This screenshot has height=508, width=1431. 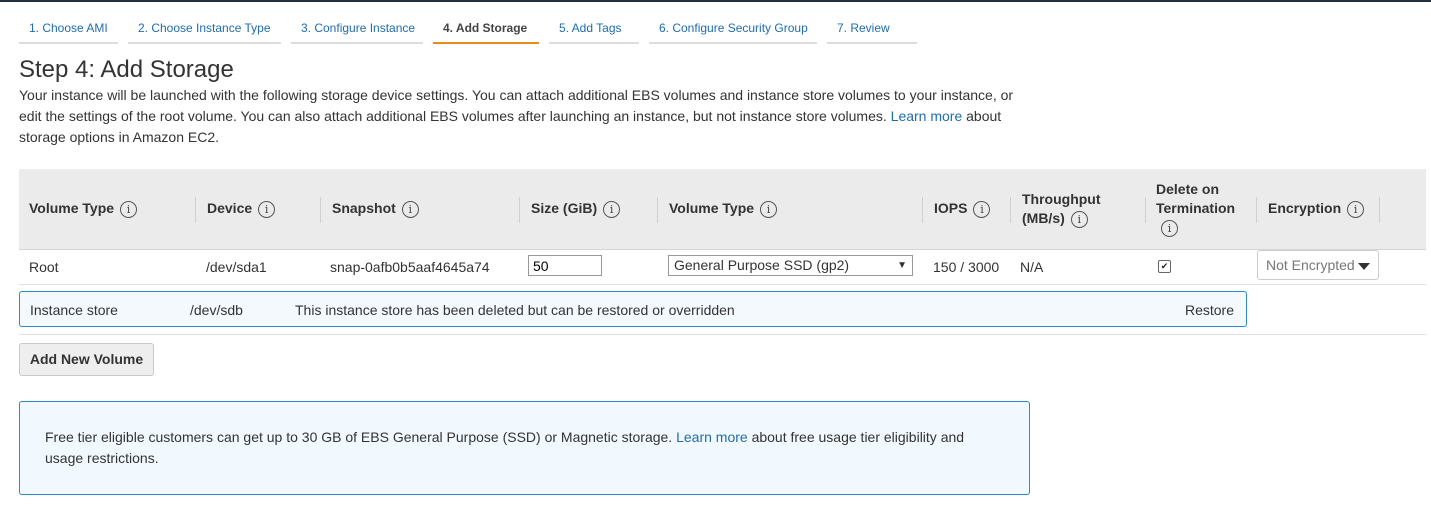 What do you see at coordinates (1209, 310) in the screenshot?
I see `restore-link: Restore` at bounding box center [1209, 310].